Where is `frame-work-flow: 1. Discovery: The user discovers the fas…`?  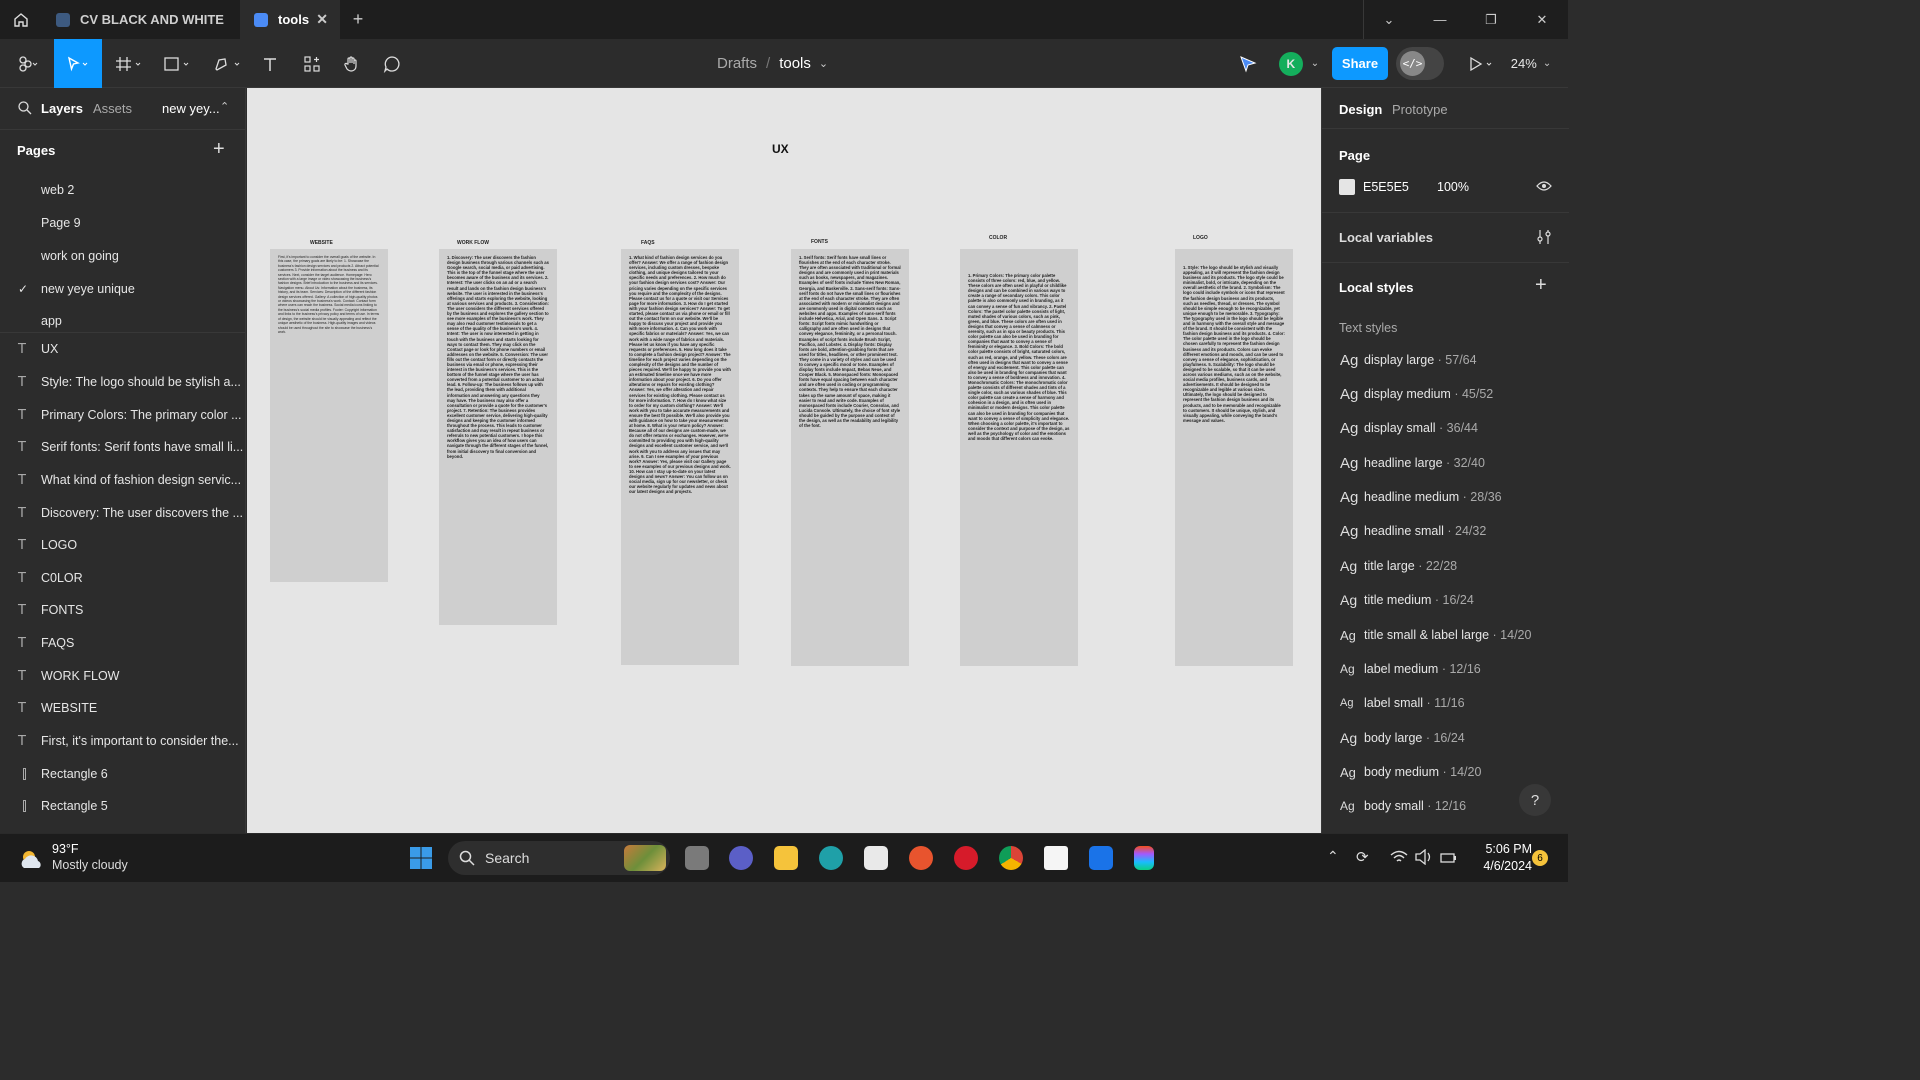 frame-work-flow: 1. Discovery: The user discovers the fas… is located at coordinates (498, 437).